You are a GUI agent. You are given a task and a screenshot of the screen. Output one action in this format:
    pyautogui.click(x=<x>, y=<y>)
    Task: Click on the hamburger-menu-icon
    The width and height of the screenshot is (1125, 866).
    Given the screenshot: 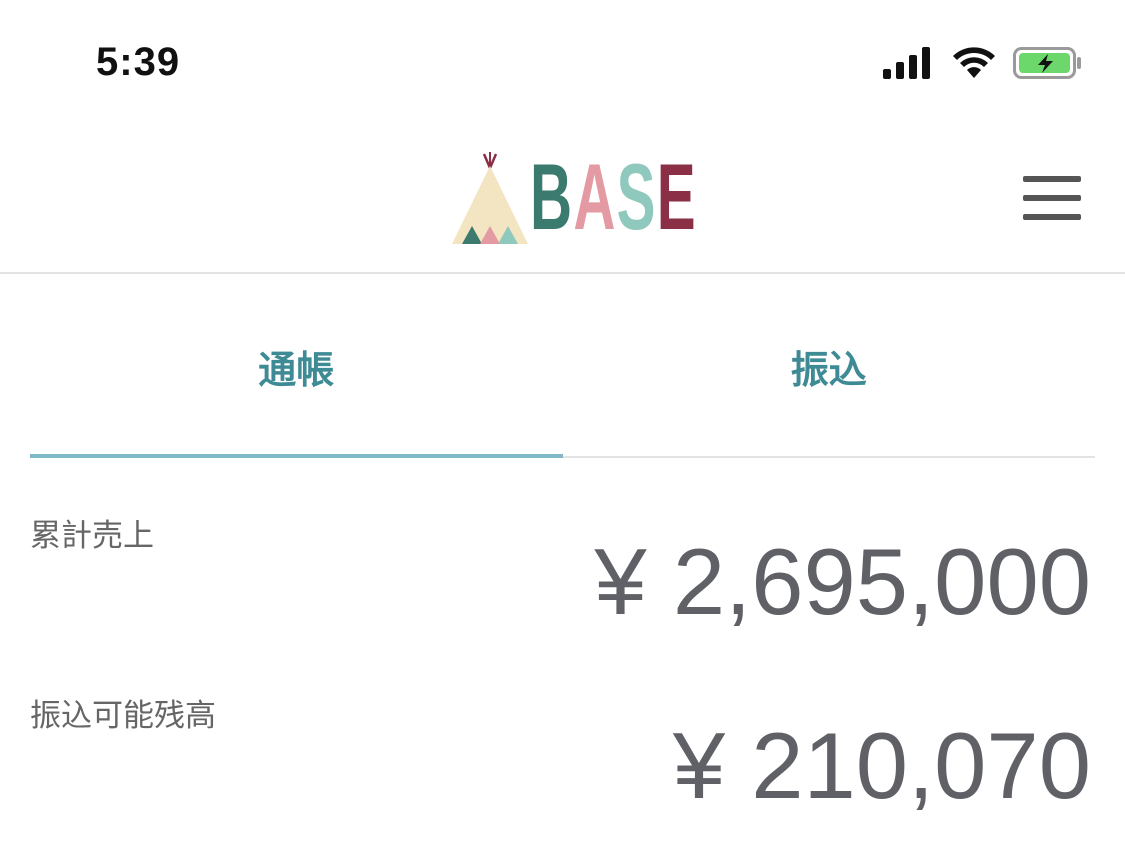 What is the action you would take?
    pyautogui.click(x=1052, y=200)
    